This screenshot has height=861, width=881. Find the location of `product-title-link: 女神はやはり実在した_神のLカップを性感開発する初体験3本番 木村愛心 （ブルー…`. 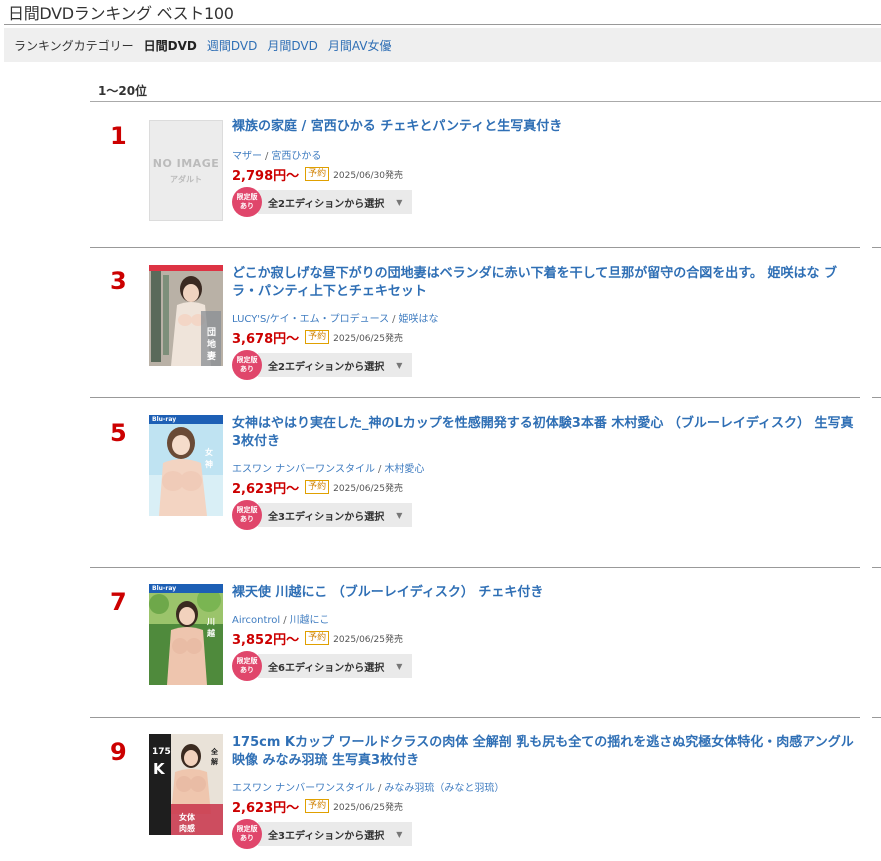

product-title-link: 女神はやはり実在した_神のLカップを性感開発する初体験3本番 木村愛心 （ブルー… is located at coordinates (547, 433).